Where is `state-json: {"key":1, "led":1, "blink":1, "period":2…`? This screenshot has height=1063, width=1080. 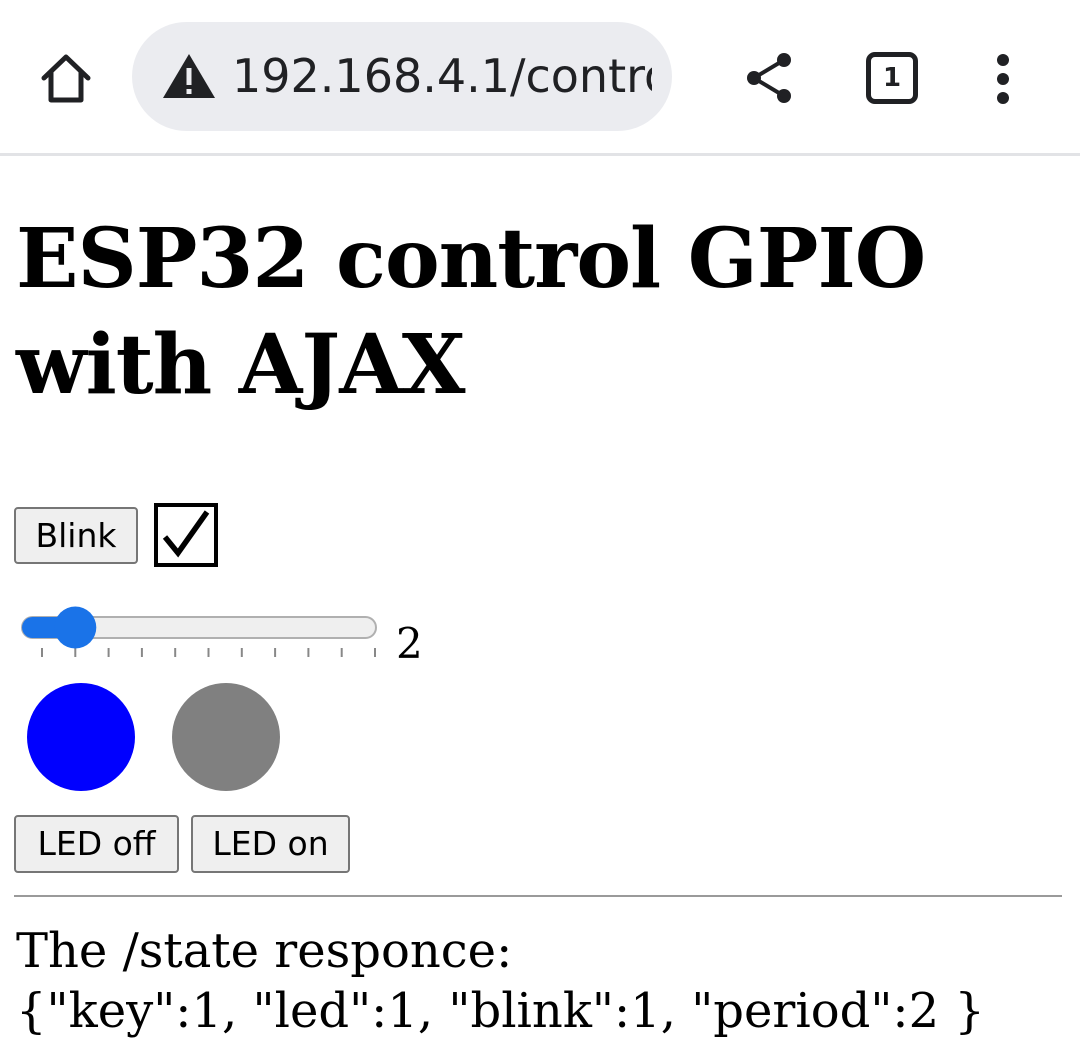
state-json: {"key":1, "led":1, "blink":1, "period":2… is located at coordinates (500, 1011).